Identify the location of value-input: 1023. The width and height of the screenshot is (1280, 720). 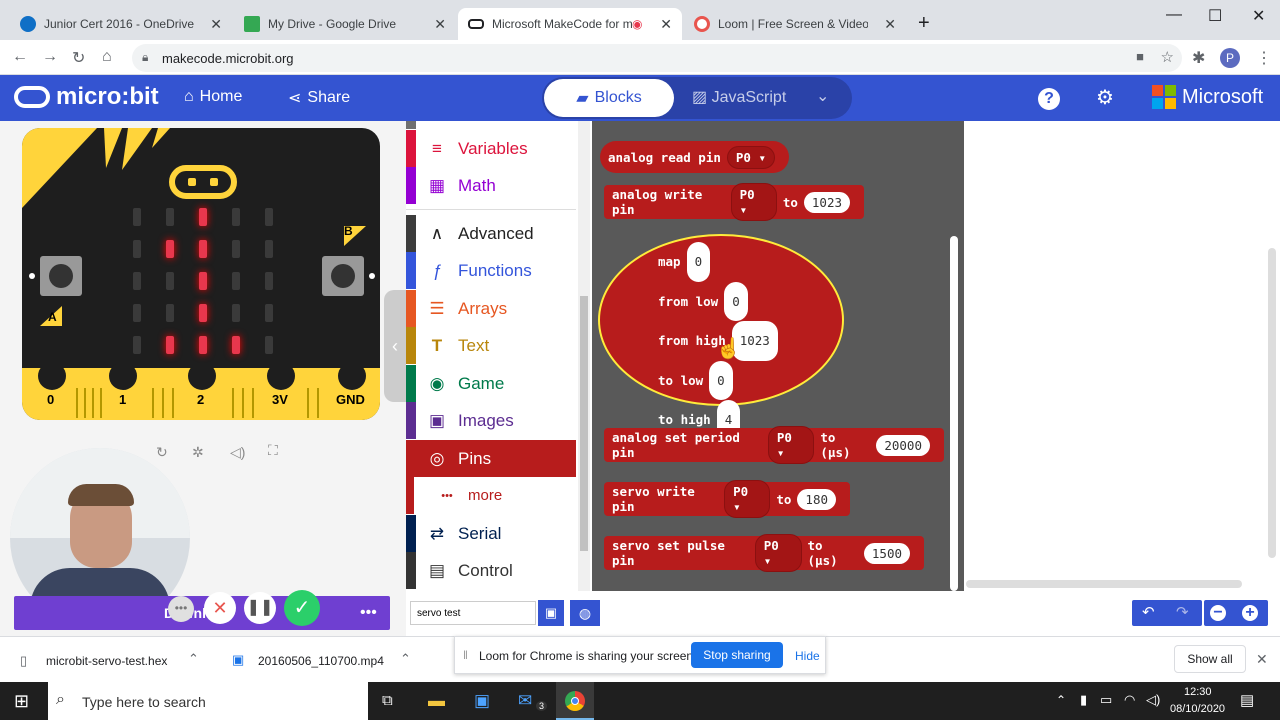
(826, 202).